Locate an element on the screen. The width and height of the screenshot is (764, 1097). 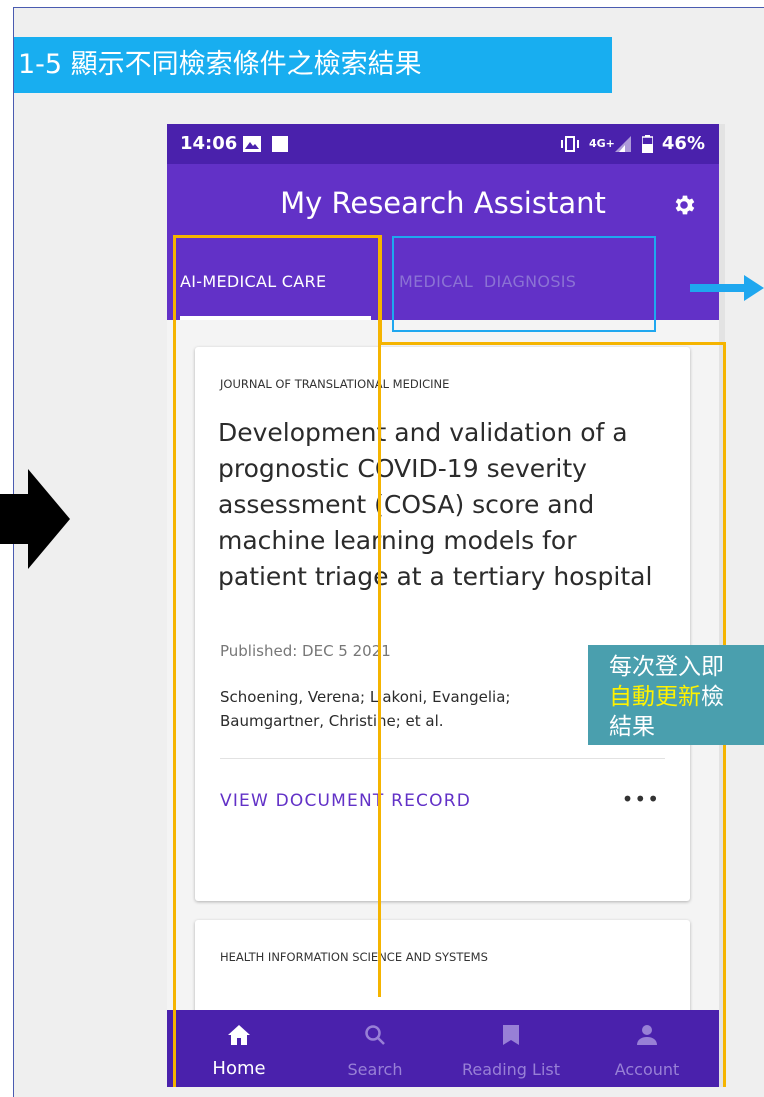
status-time: 14:06 is located at coordinates (209, 143).